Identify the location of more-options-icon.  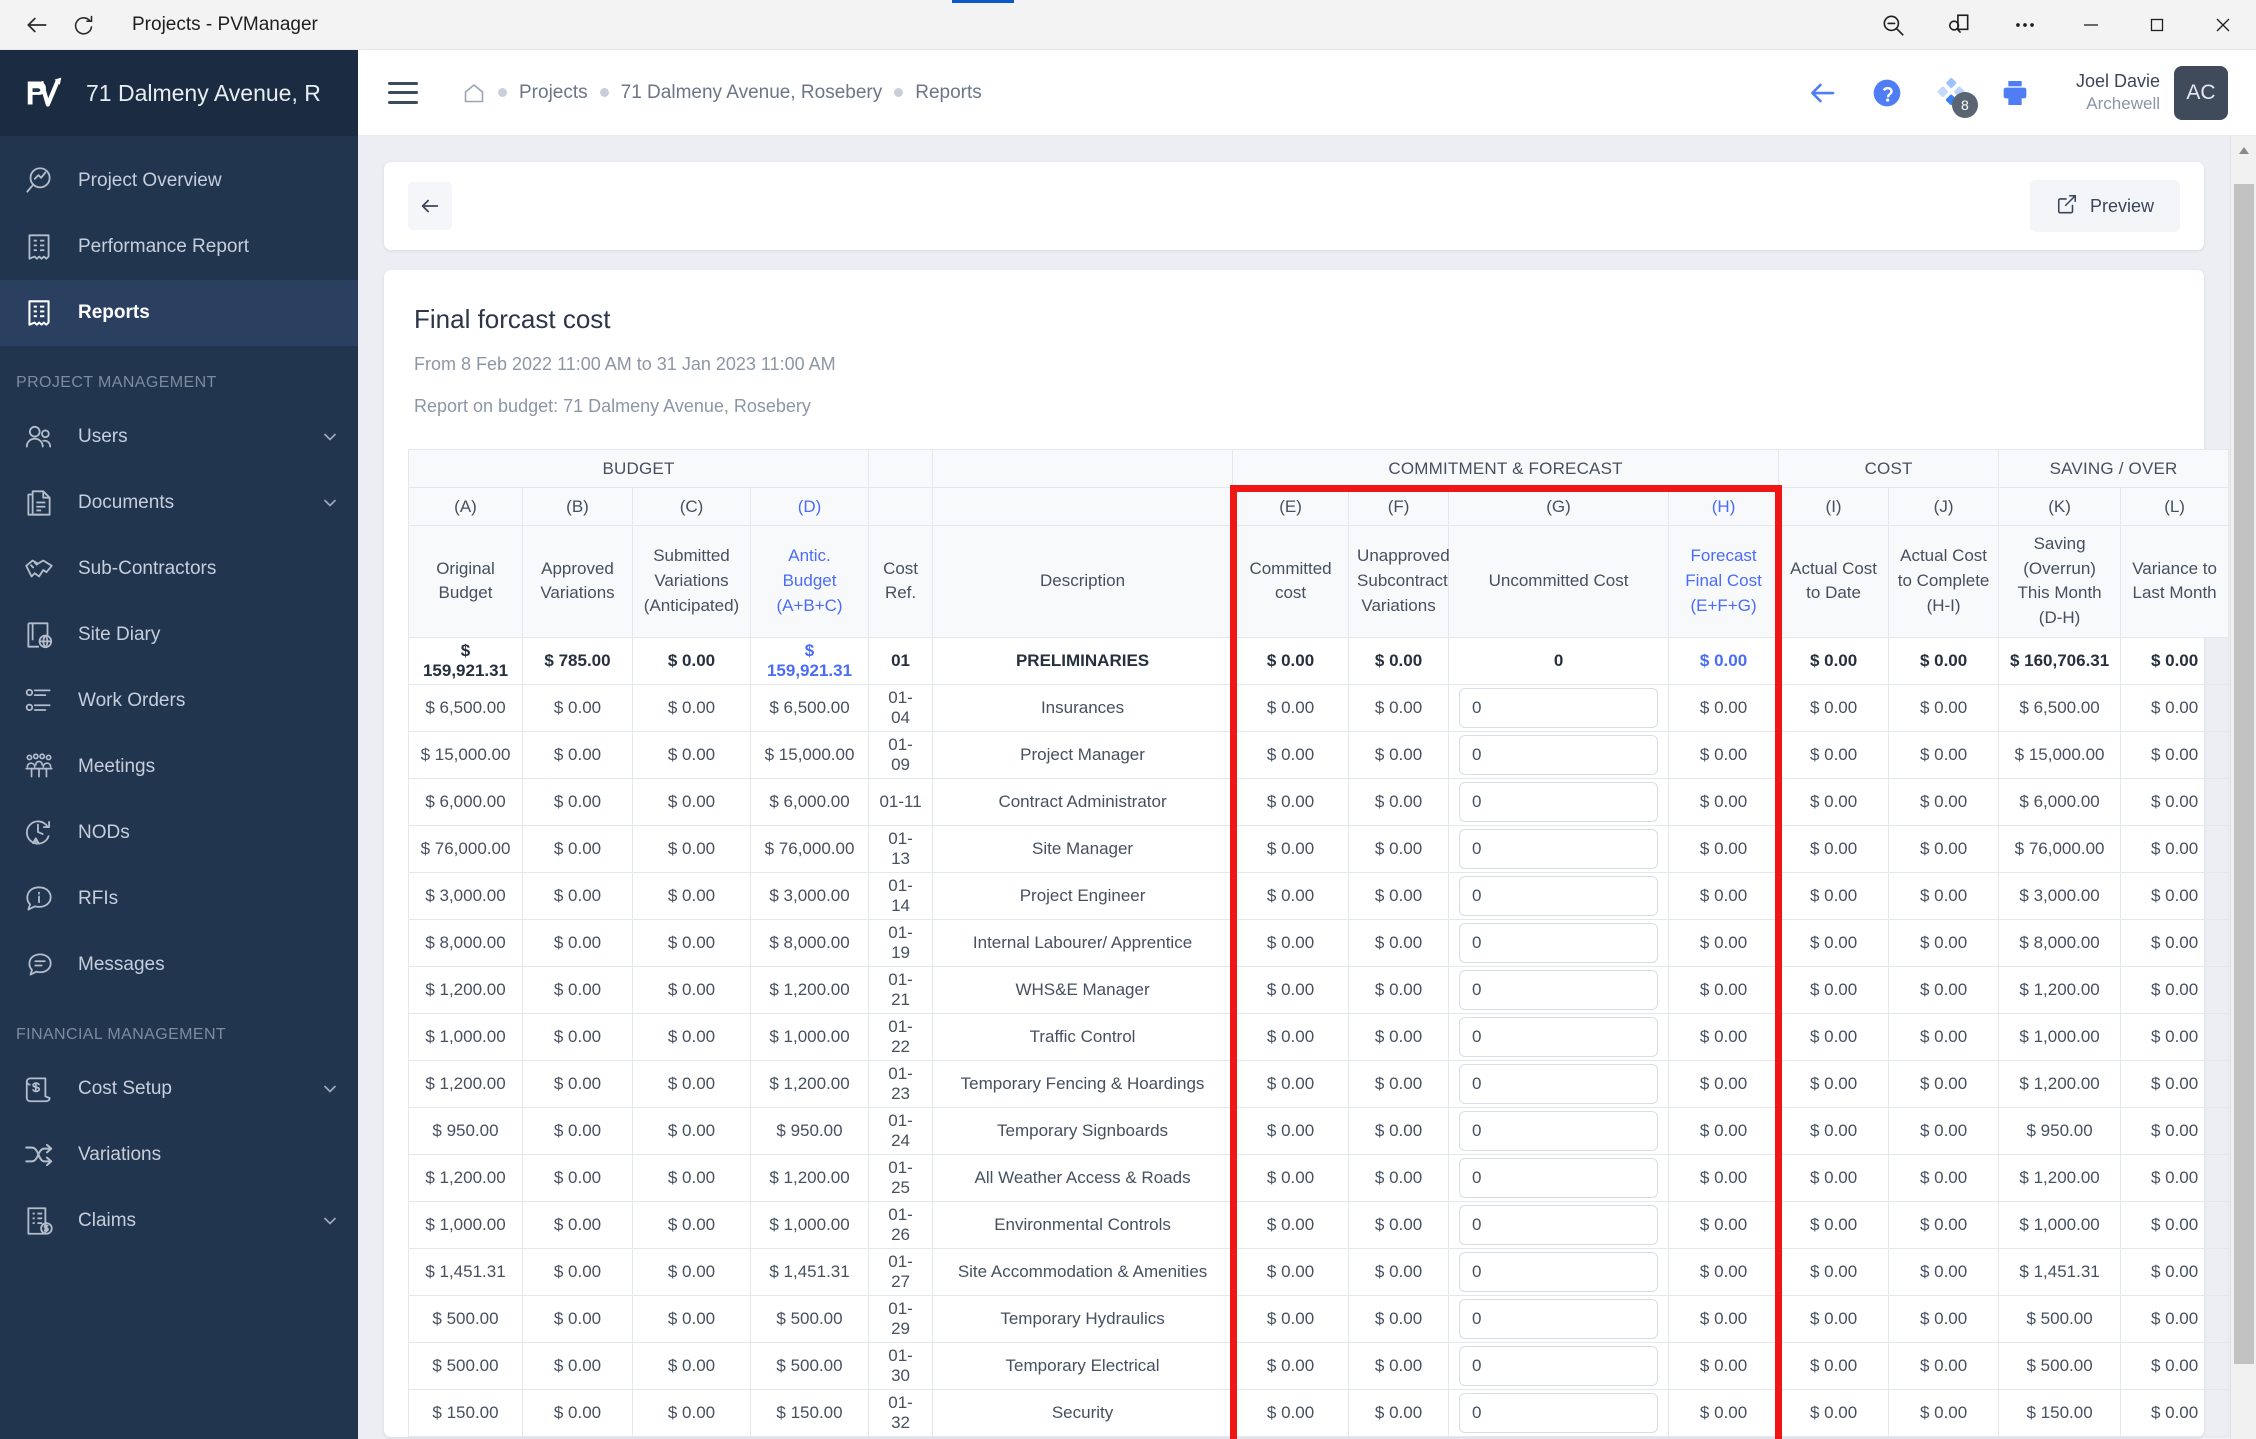
(2025, 25).